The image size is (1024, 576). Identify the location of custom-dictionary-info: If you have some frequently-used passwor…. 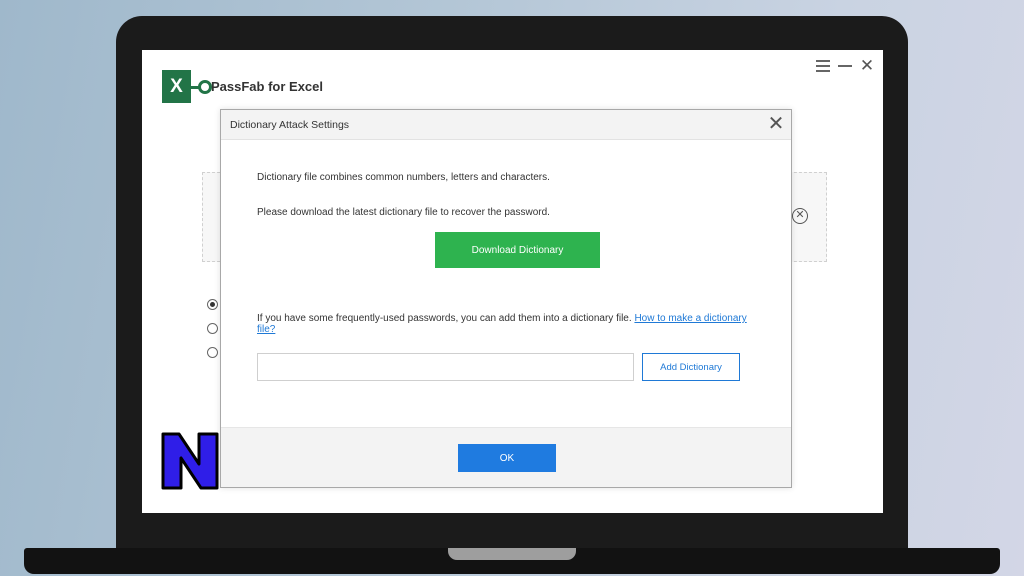
(512, 324).